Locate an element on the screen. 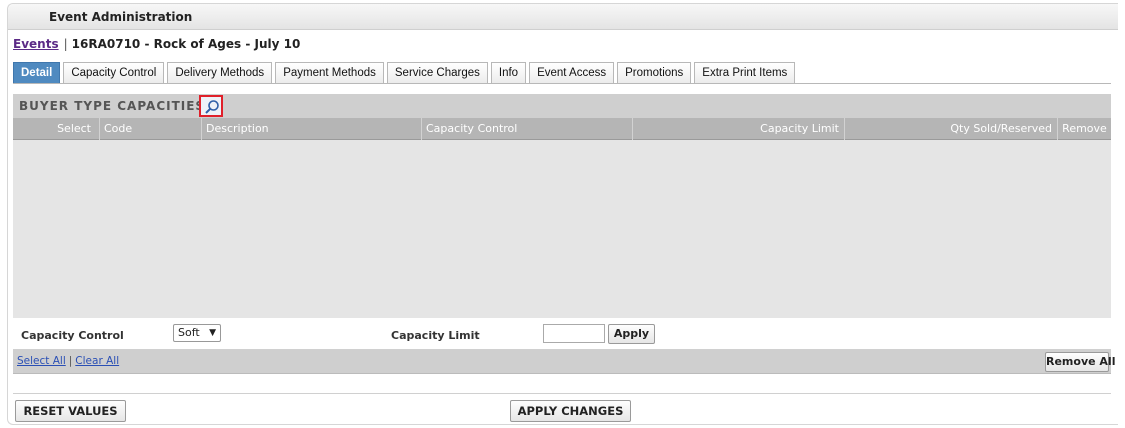 The height and width of the screenshot is (428, 1125). tab-service-charges: Service Charges is located at coordinates (437, 72).